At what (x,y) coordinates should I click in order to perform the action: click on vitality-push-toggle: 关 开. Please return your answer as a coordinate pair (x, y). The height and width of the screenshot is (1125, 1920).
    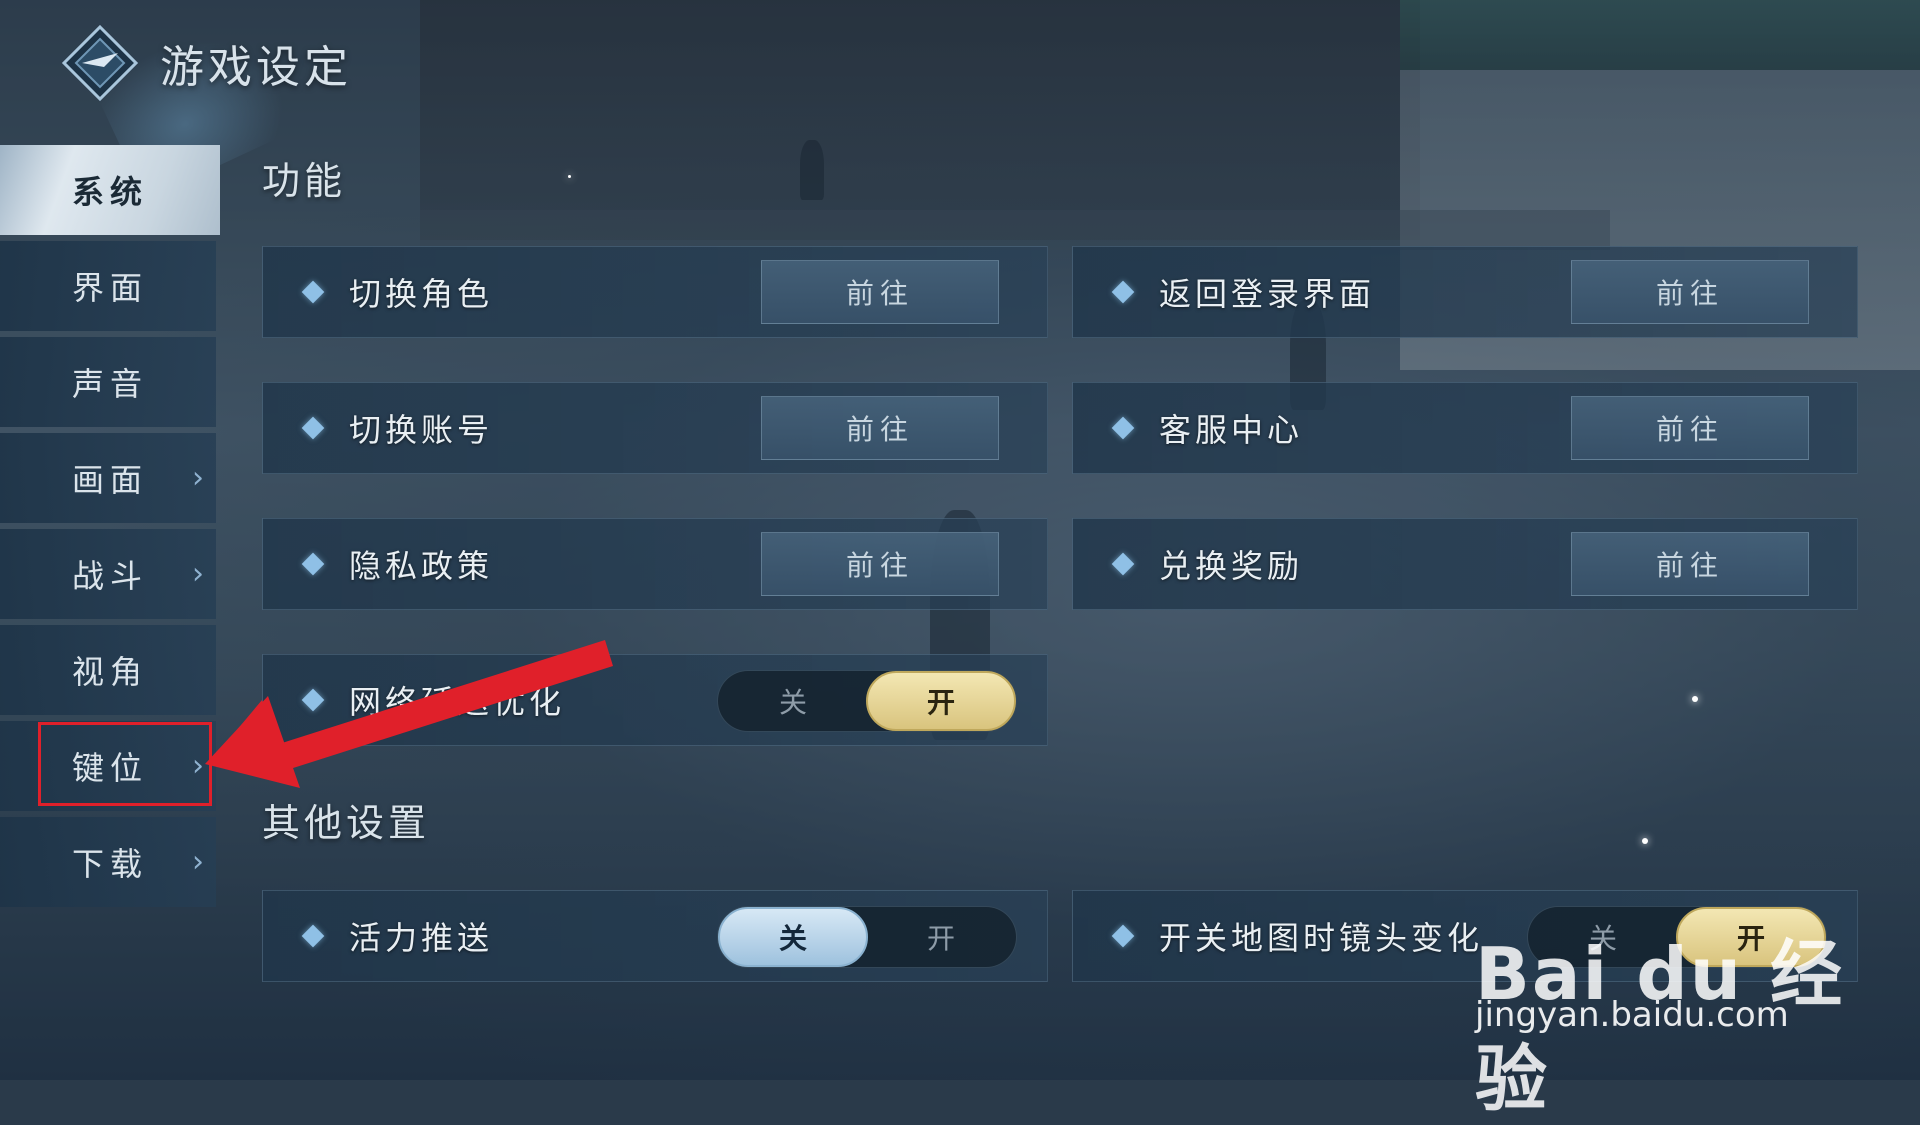
    Looking at the image, I should click on (867, 937).